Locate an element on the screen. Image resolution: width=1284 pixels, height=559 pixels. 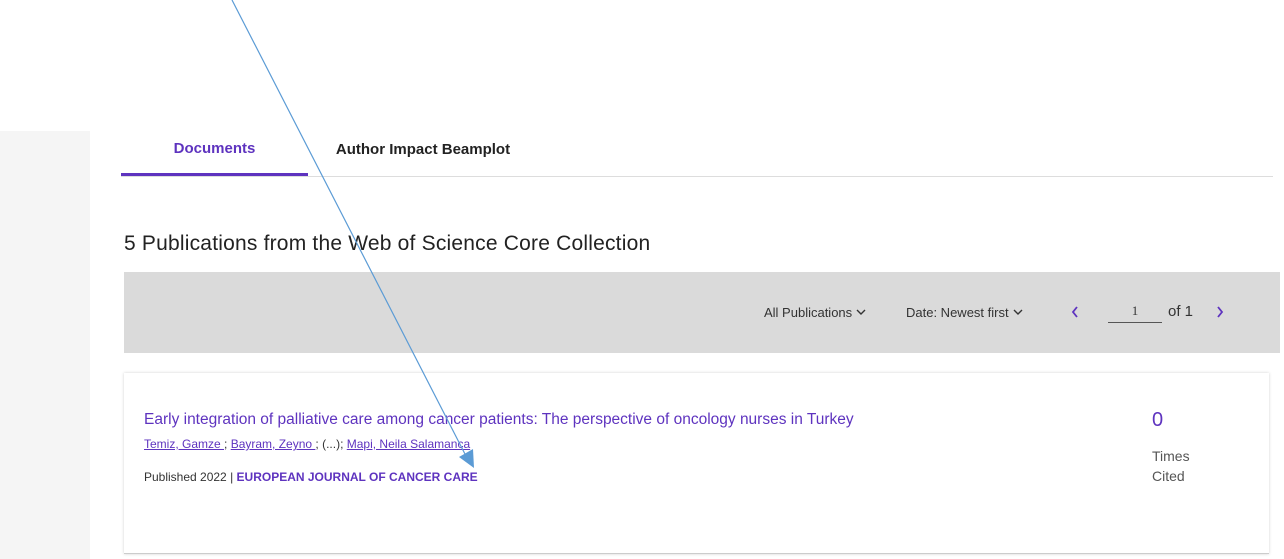
page-number-input is located at coordinates (1135, 311).